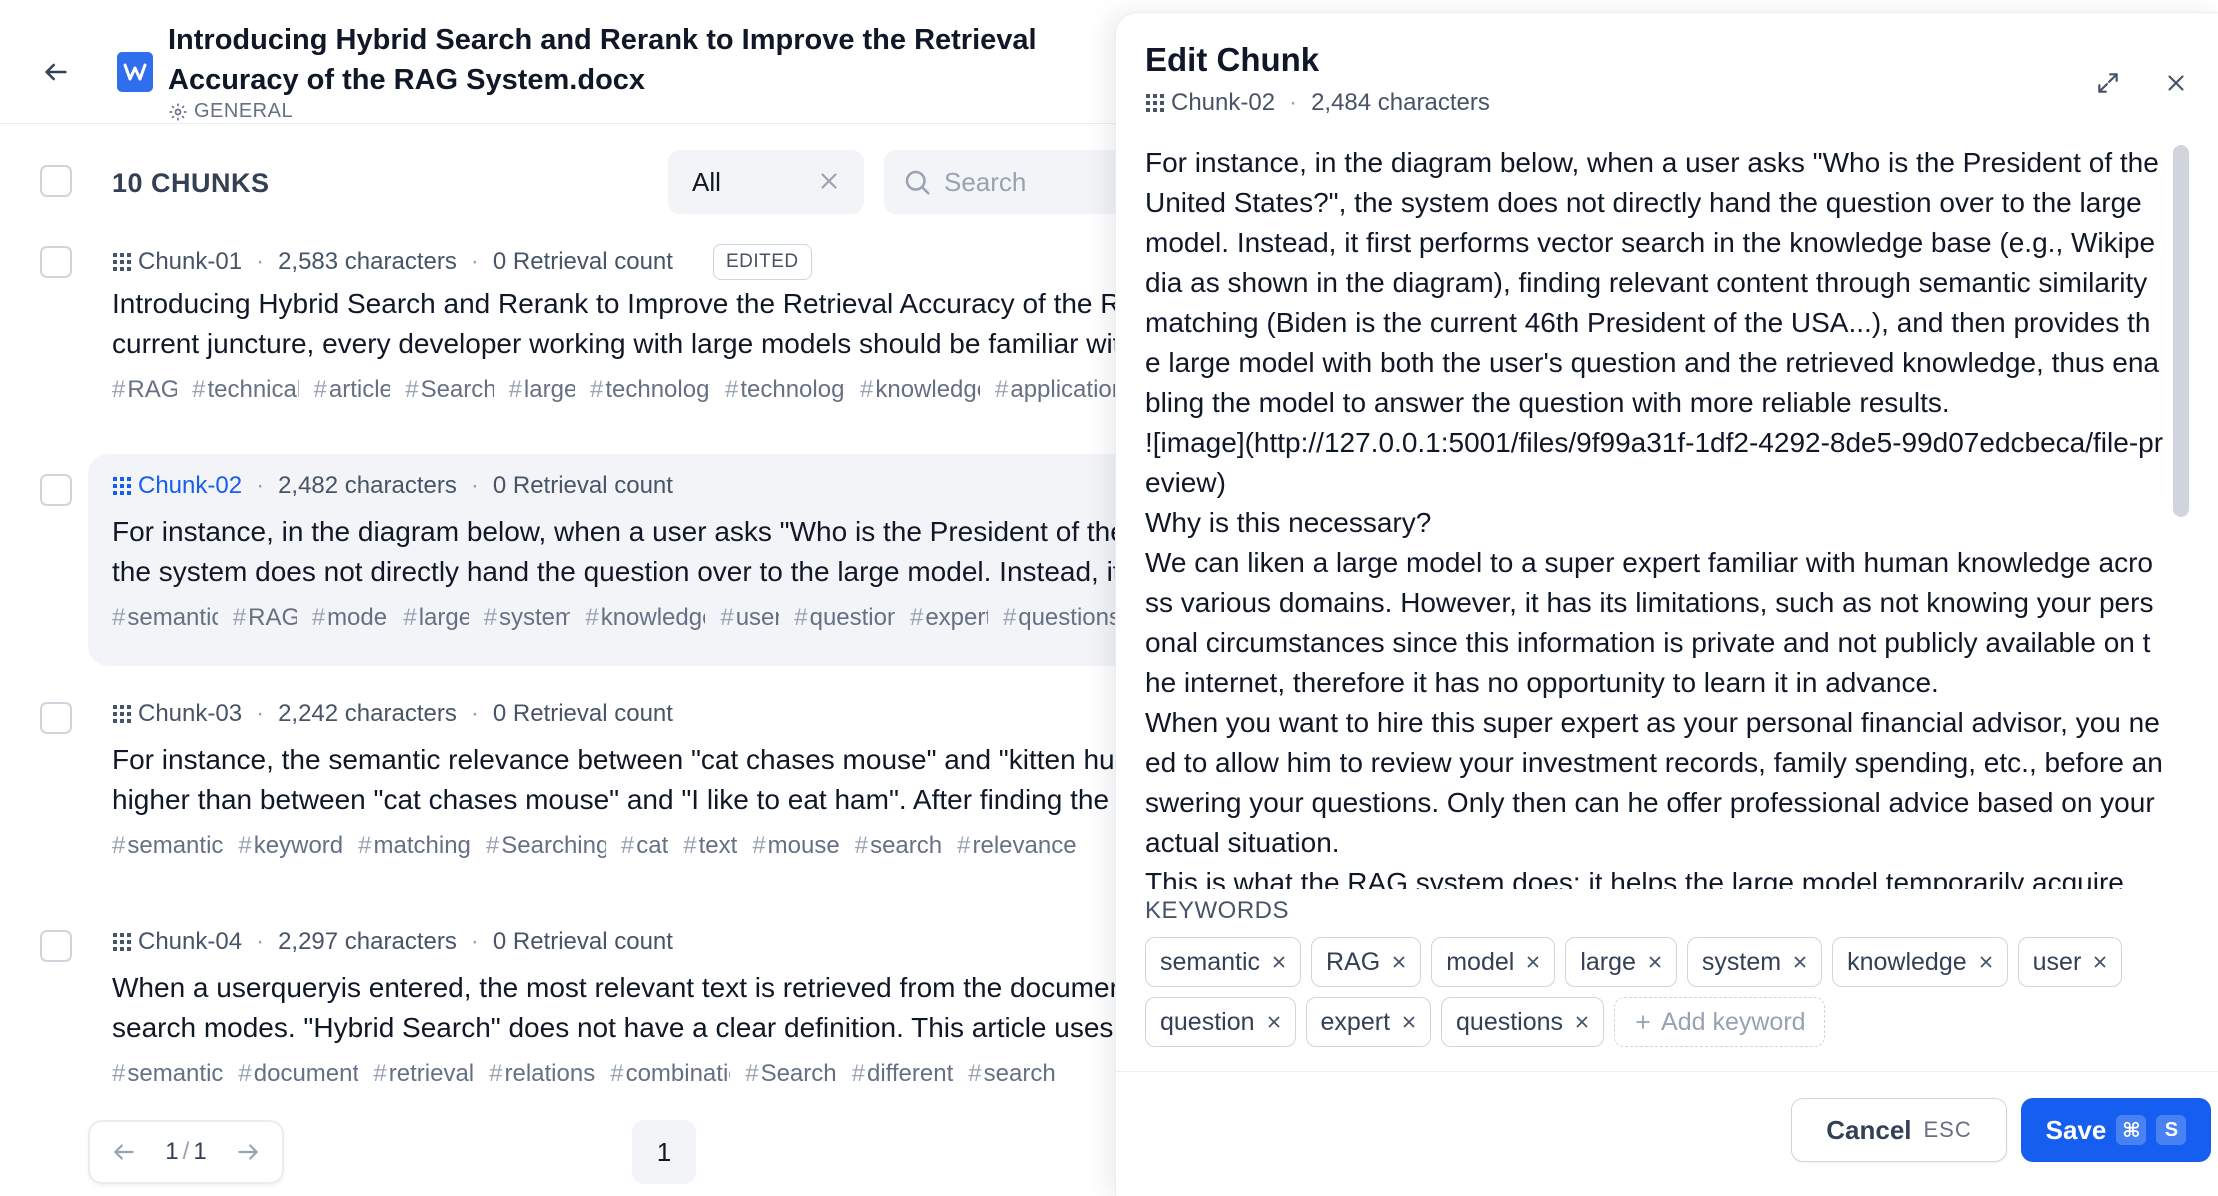 The image size is (2218, 1196). I want to click on previous-page-button, so click(124, 1152).